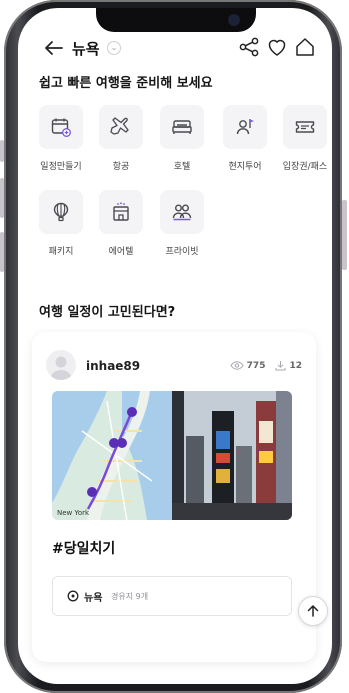 Image resolution: width=349 pixels, height=693 pixels. Describe the element at coordinates (234, 20) in the screenshot. I see `front-camera` at that location.